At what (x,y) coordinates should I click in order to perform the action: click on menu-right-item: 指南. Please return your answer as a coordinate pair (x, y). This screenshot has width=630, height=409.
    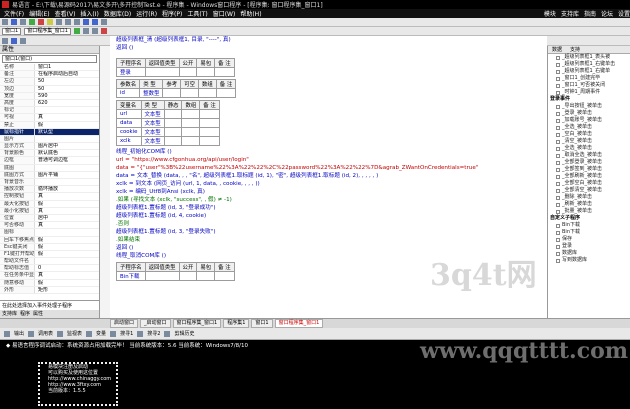
    Looking at the image, I should click on (590, 13).